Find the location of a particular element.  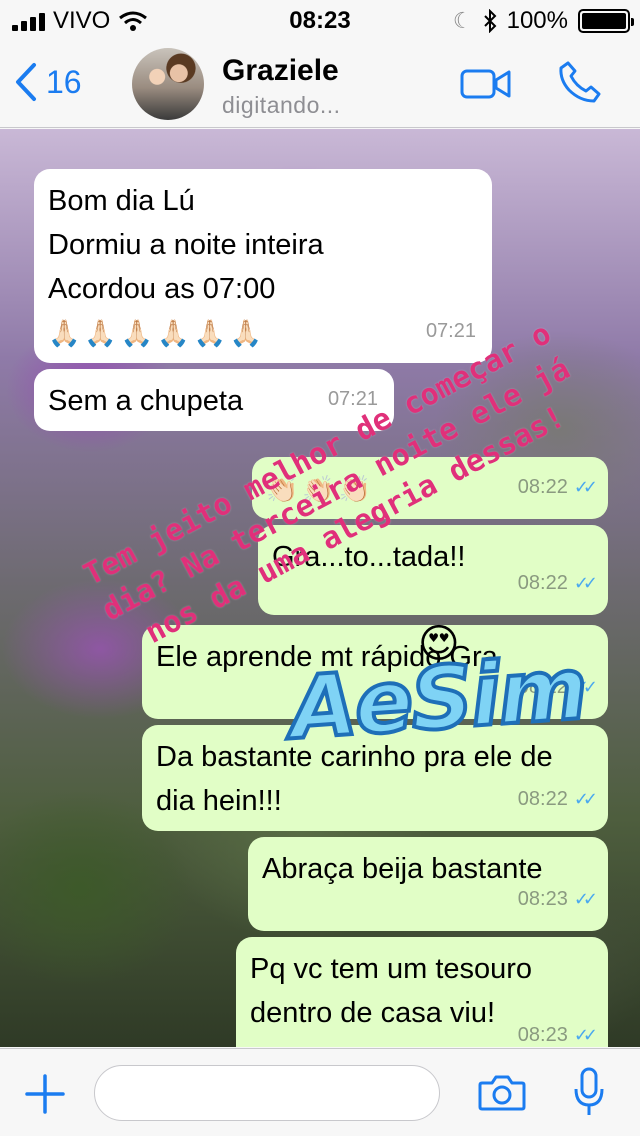

unread-count: 16 is located at coordinates (64, 81).